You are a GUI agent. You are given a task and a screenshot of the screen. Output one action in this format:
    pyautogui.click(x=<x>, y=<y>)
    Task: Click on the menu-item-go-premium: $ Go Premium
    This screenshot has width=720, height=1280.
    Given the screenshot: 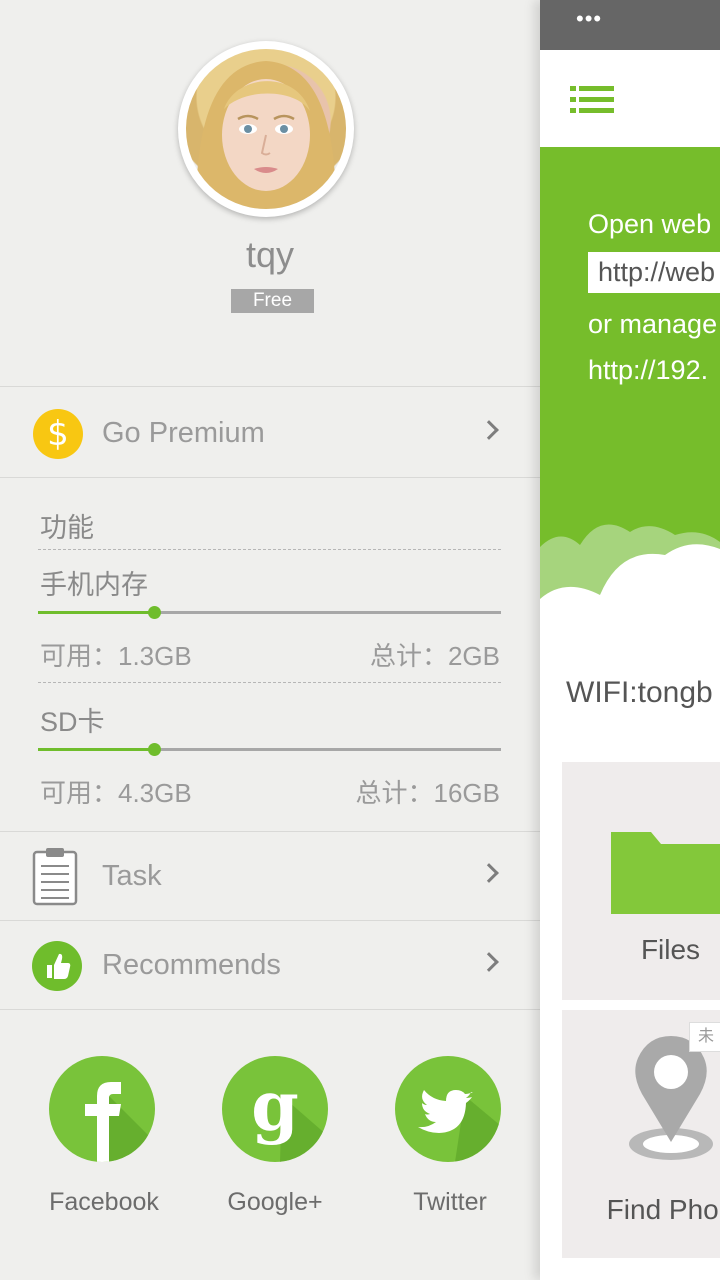 What is the action you would take?
    pyautogui.click(x=270, y=433)
    